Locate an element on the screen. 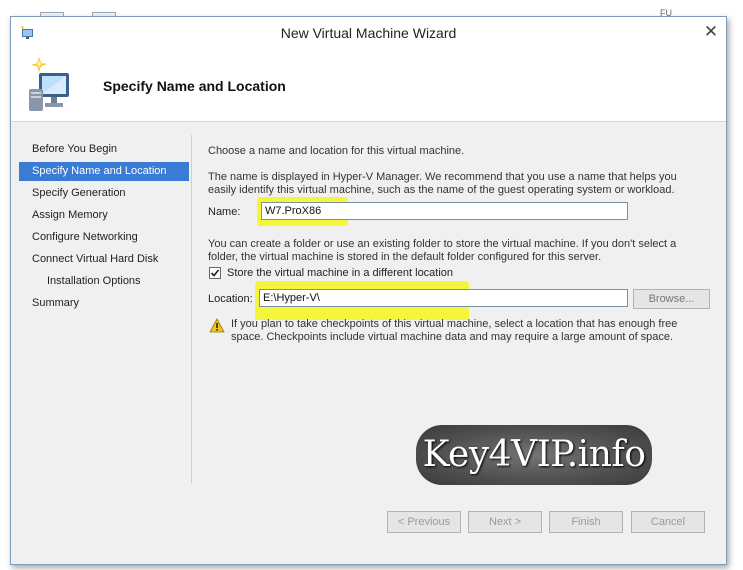  next-button: Next > is located at coordinates (505, 522).